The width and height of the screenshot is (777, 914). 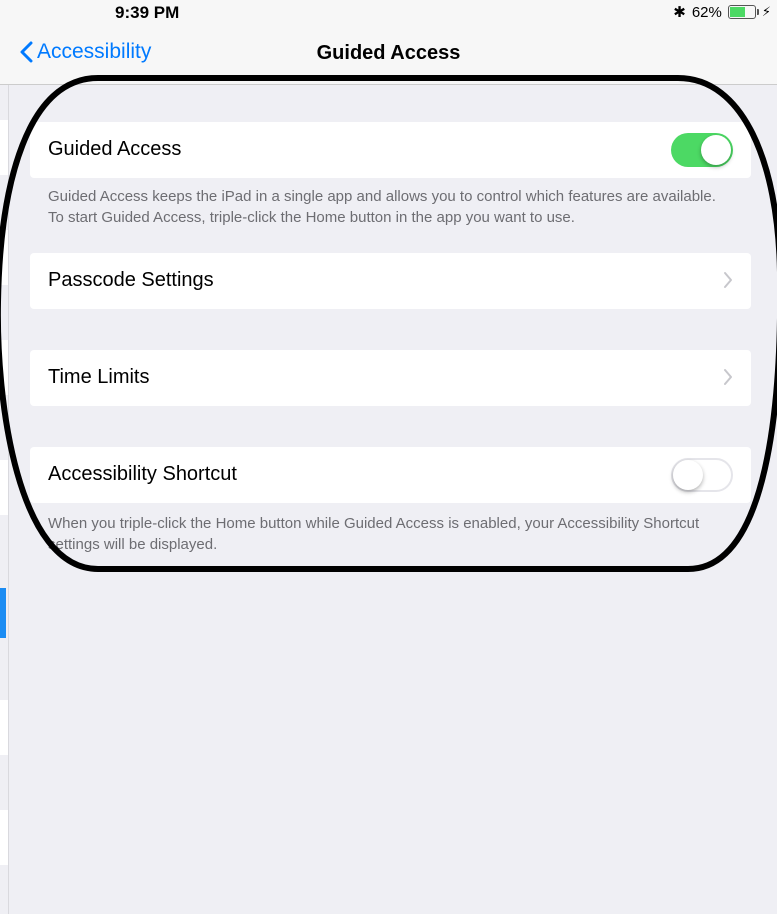 I want to click on navigation-bar: Accessibility Guided Access, so click(x=388, y=54).